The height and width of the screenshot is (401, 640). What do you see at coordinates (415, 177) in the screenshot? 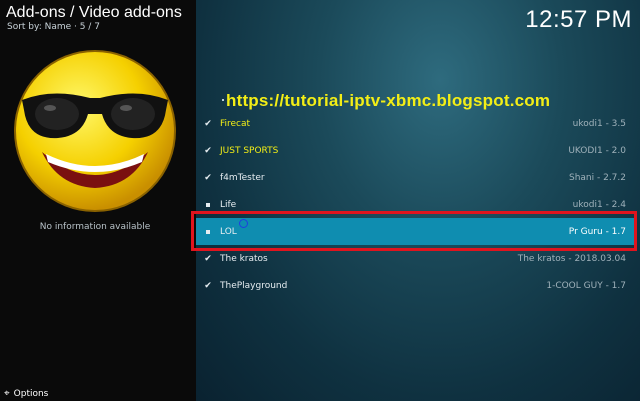
I see `list-item: f4mTester Shani - 2.7.2` at bounding box center [415, 177].